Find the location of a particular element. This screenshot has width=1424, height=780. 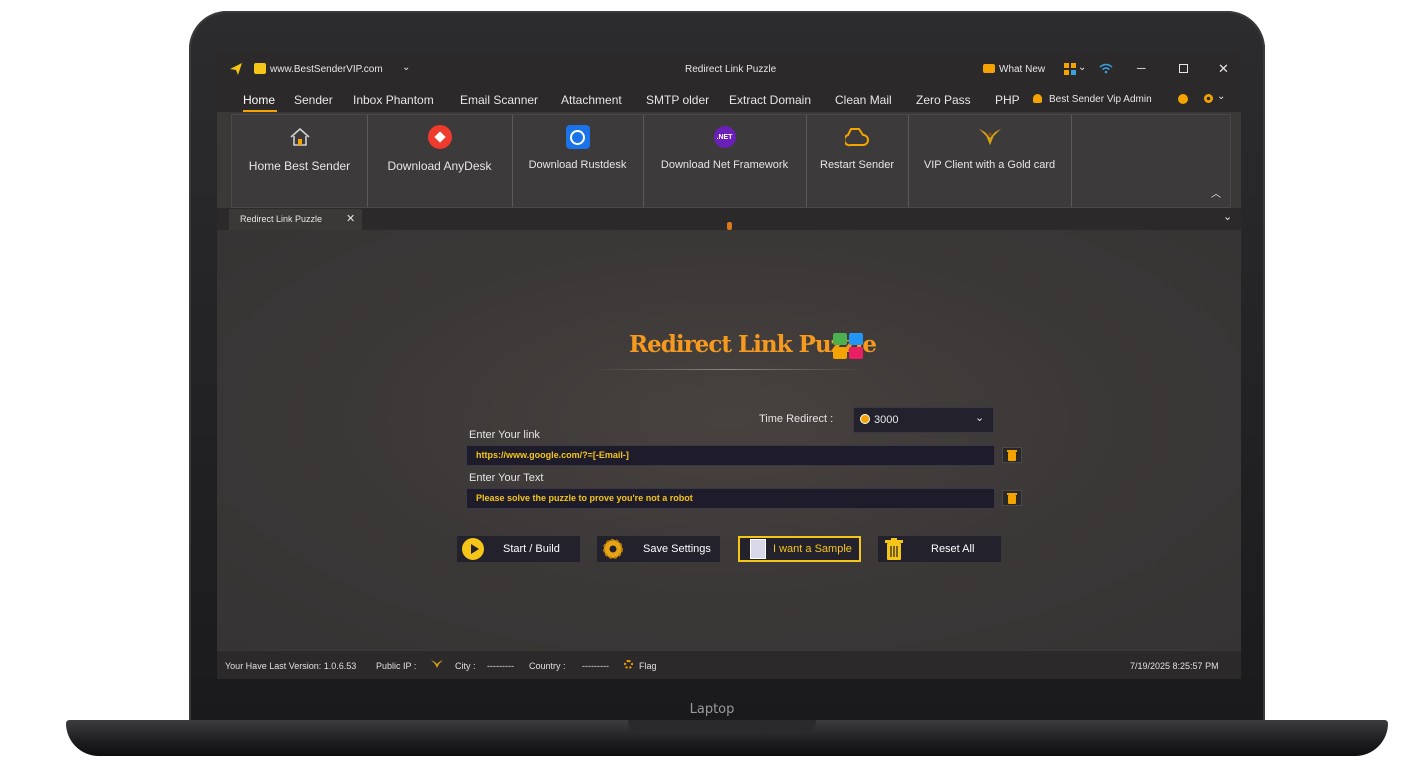

ribbon-label: Download Net Framework is located at coordinates (724, 165).